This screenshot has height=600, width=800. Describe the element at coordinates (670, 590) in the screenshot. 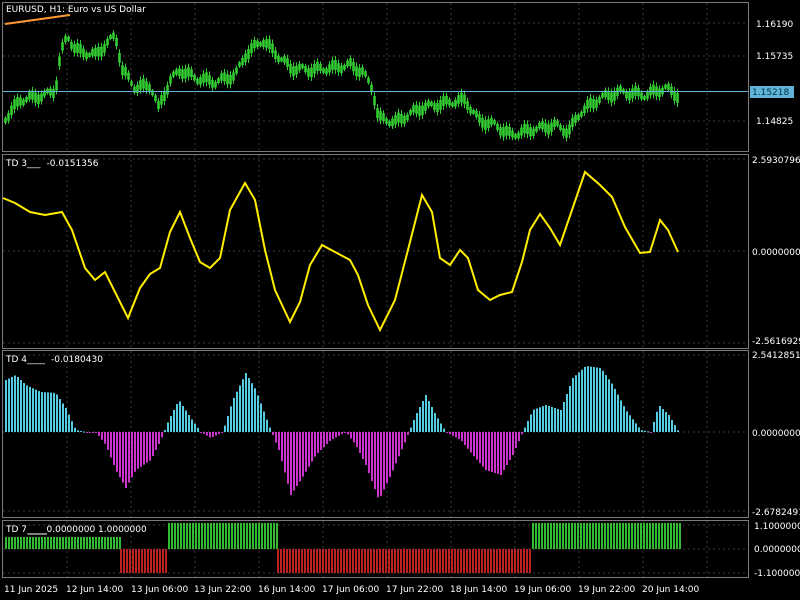

I see `time-label-11: 20 Jun 14:00` at that location.